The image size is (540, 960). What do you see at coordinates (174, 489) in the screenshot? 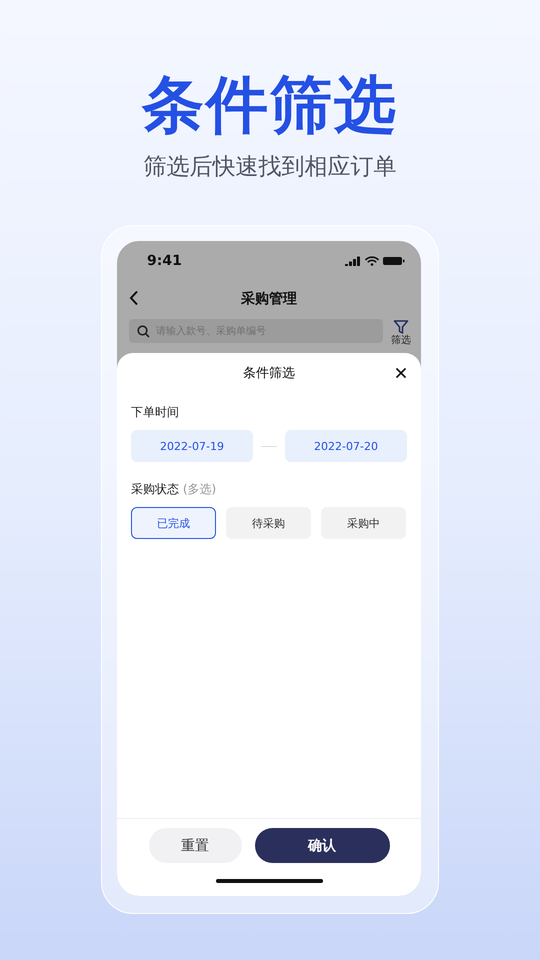
I see `section-label: 采购状态 (多选)` at bounding box center [174, 489].